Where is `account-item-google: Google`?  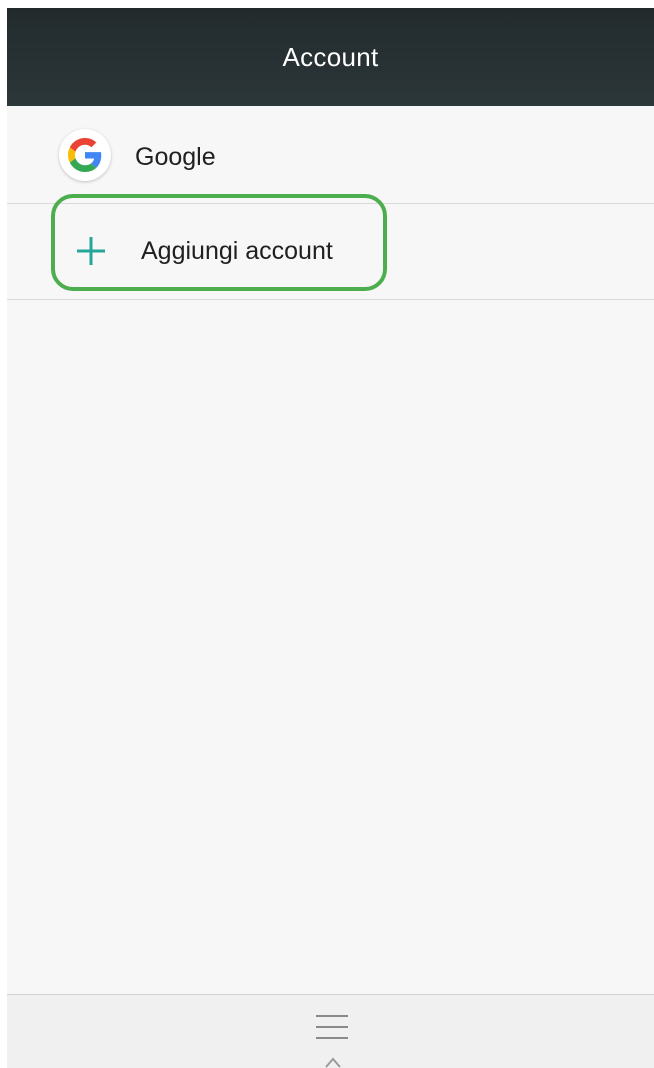 account-item-google: Google is located at coordinates (330, 155).